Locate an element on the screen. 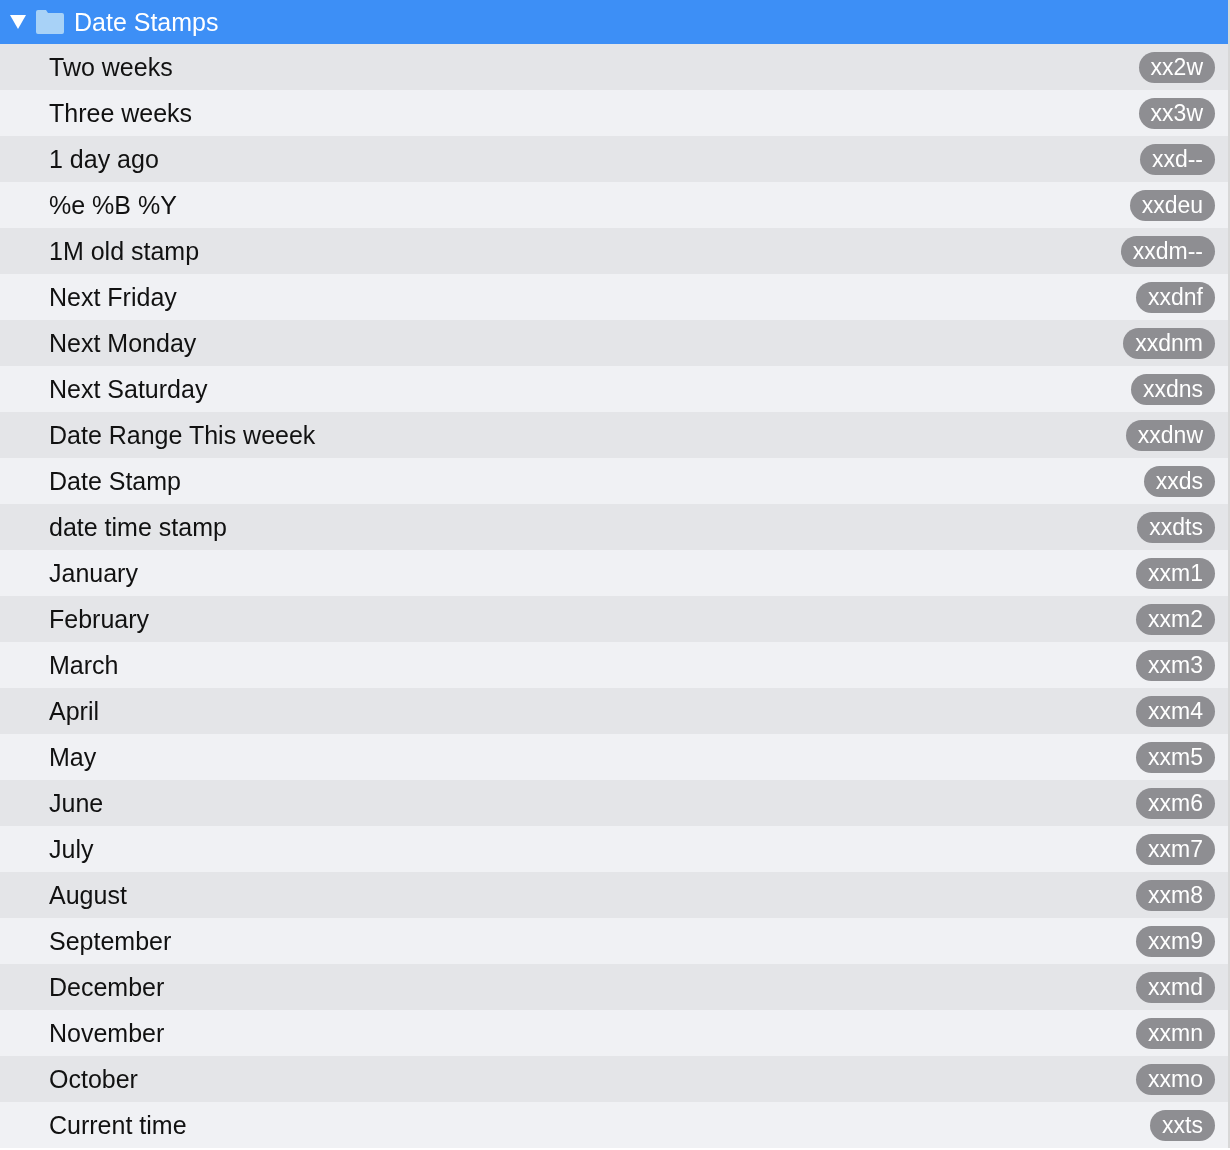 Image resolution: width=1230 pixels, height=1150 pixels. snippet-name: November is located at coordinates (107, 1033).